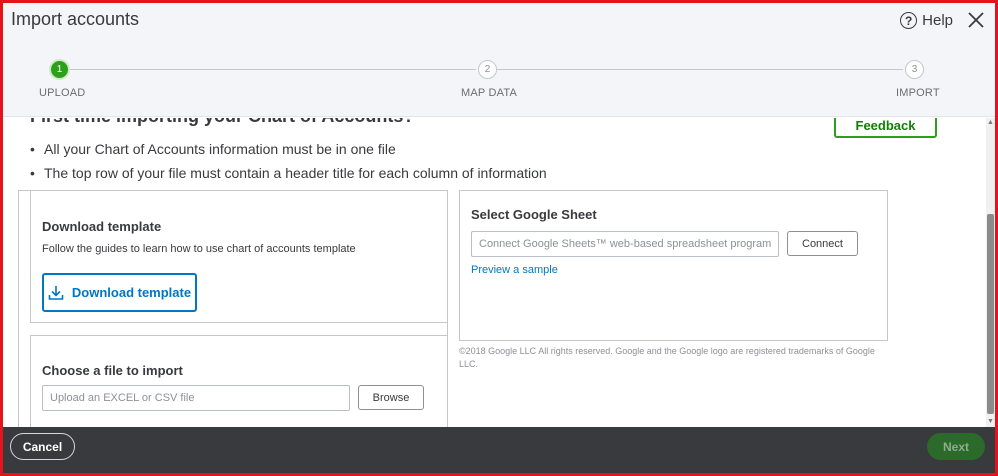 This screenshot has height=476, width=998. What do you see at coordinates (56, 292) in the screenshot?
I see `download-icon` at bounding box center [56, 292].